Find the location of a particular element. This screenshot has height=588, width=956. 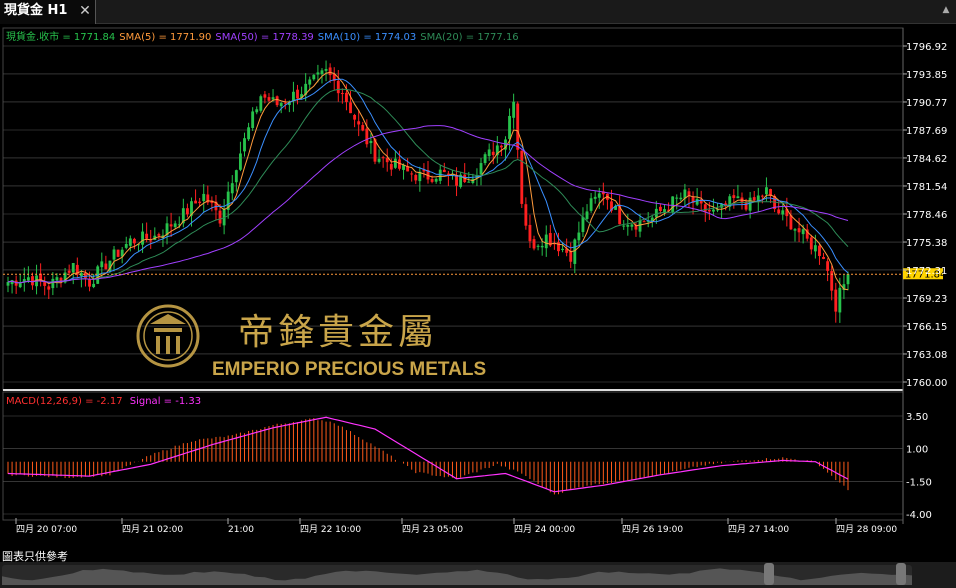

x-tick-label: 四月 28 09:00 is located at coordinates (866, 529).